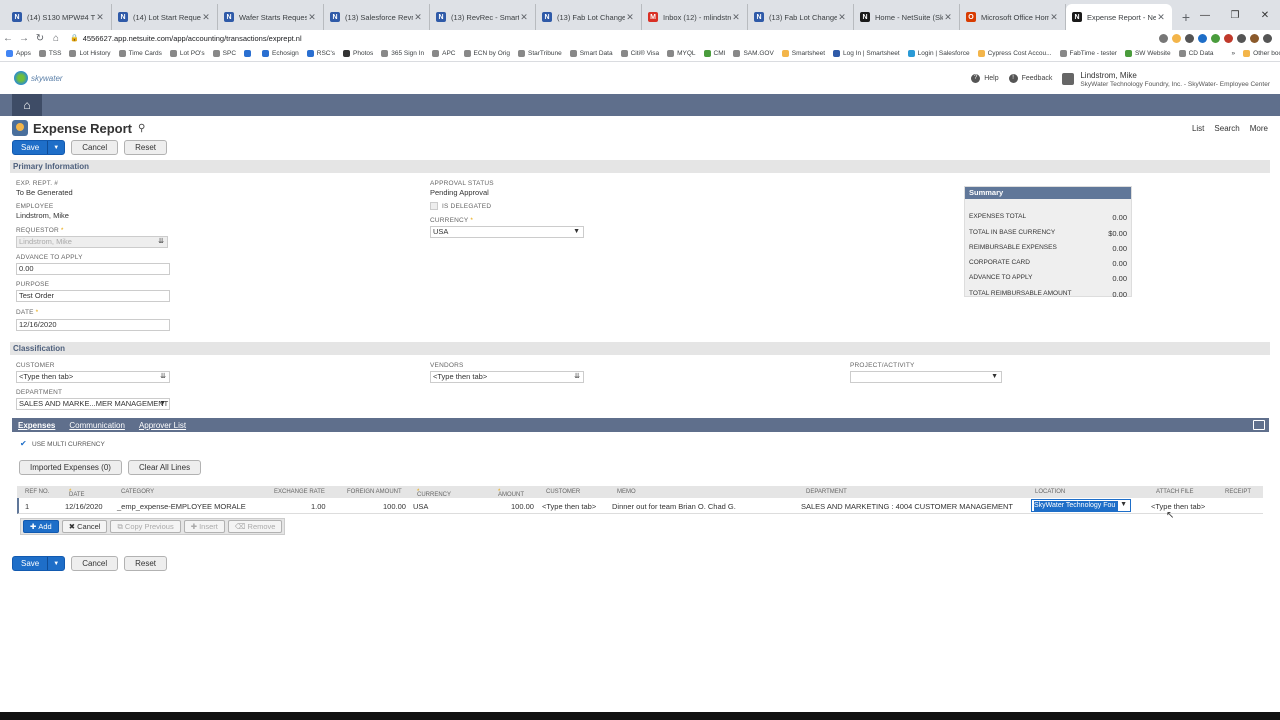 This screenshot has height=720, width=1280. I want to click on remove-line-button: ⌫ Remove, so click(255, 526).